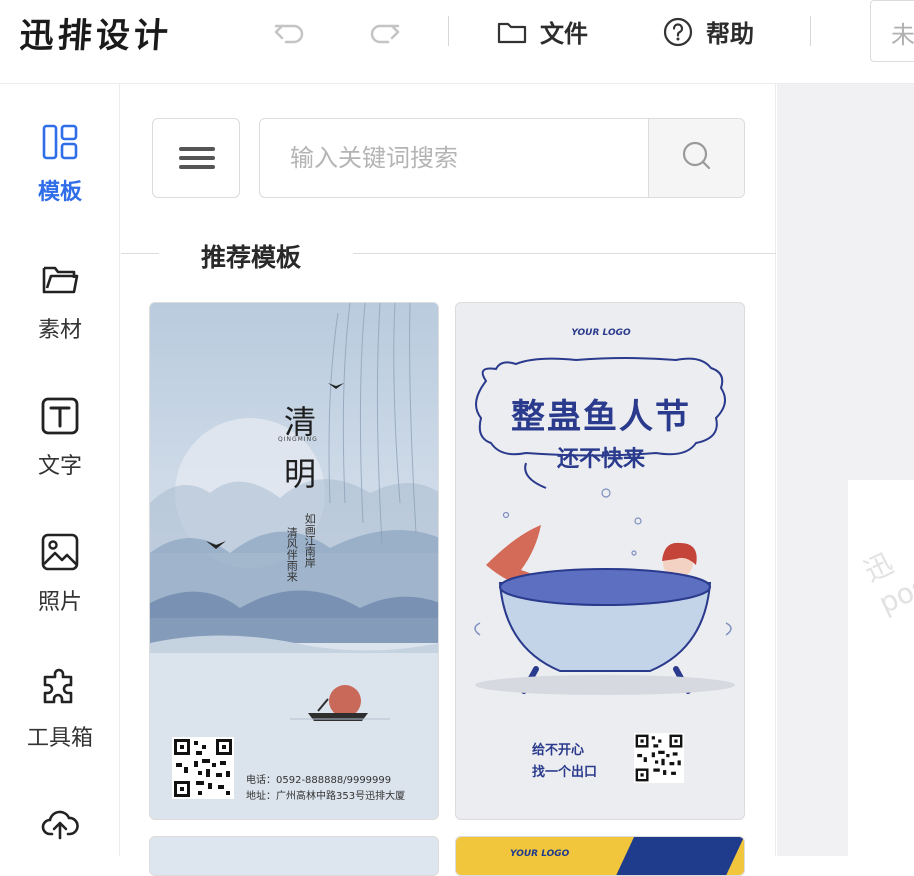  I want to click on sidebar-item-templates: 模板, so click(60, 164).